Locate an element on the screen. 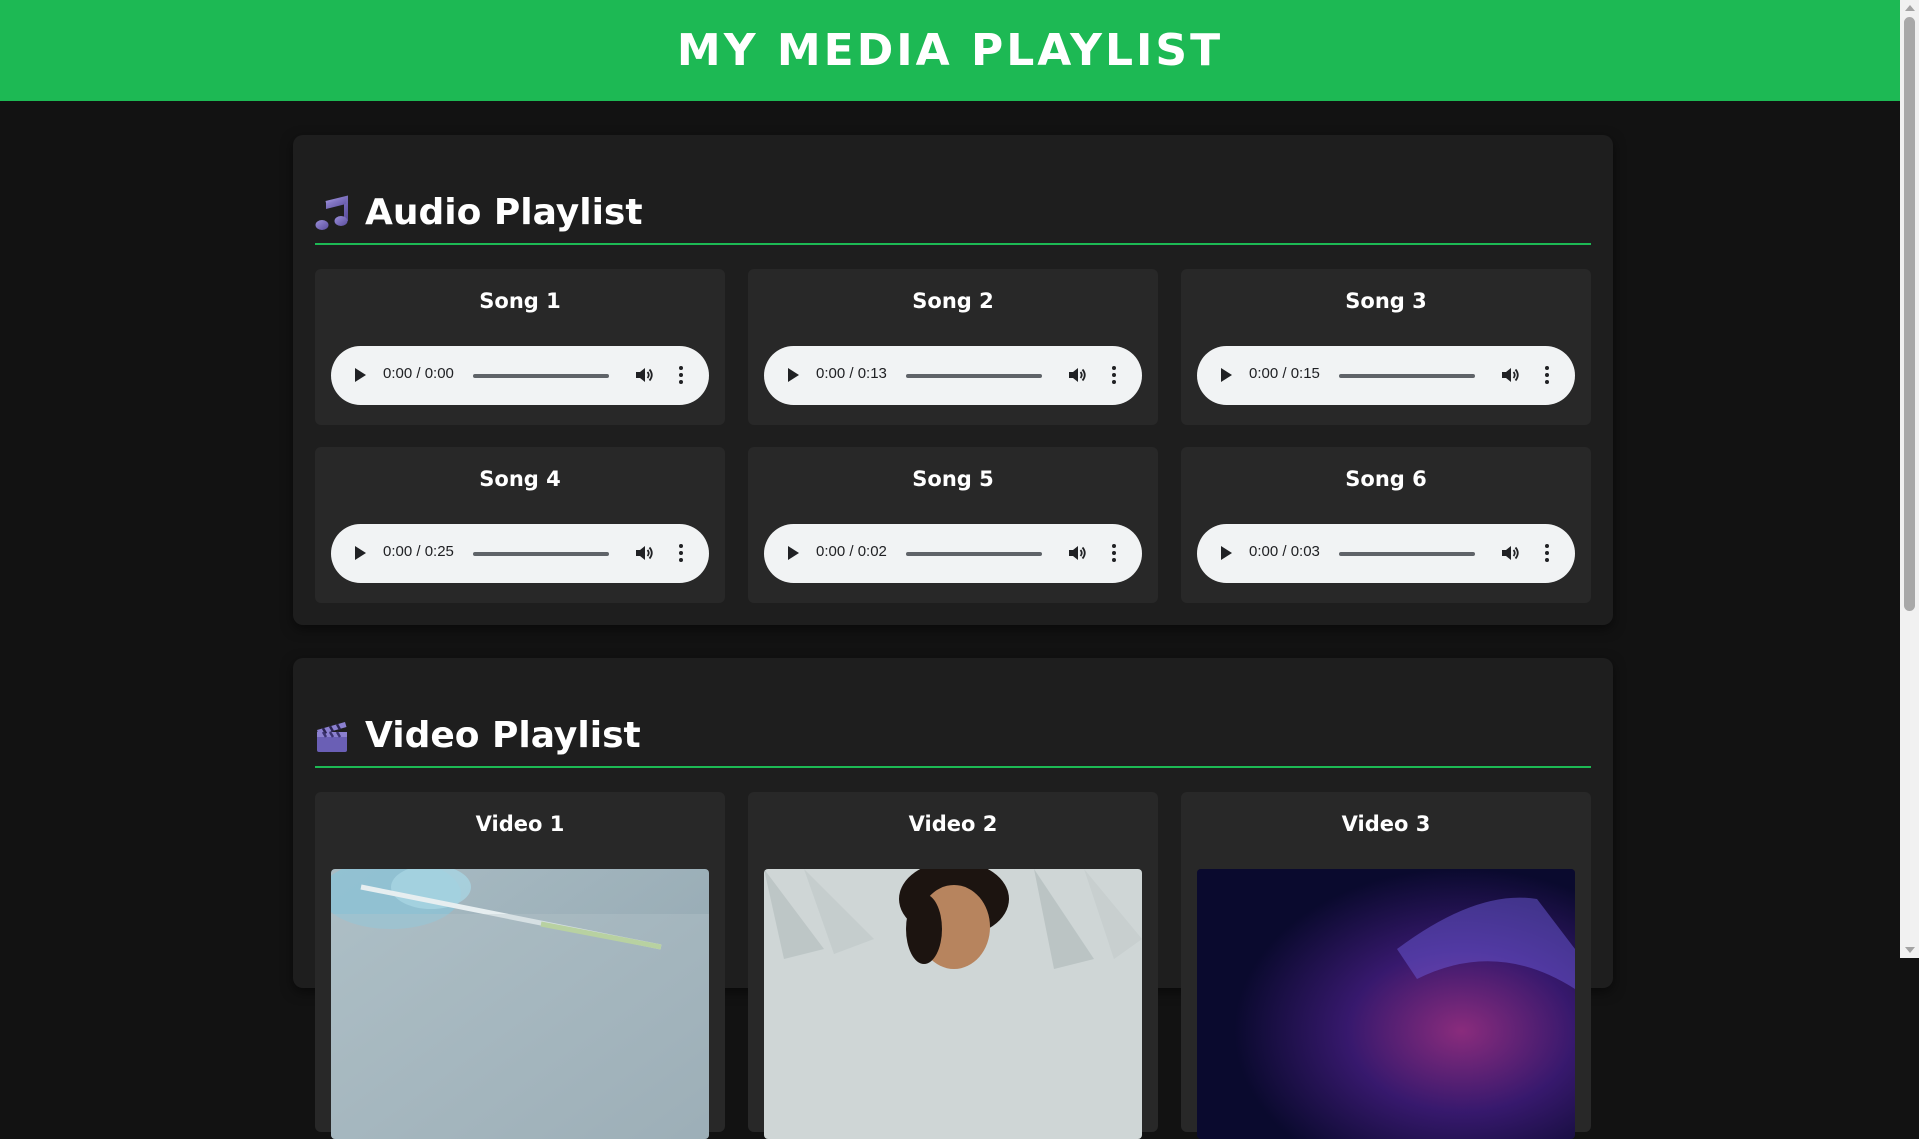 The height and width of the screenshot is (1139, 1919). audio-player: 0:00 / 0:13 is located at coordinates (953, 375).